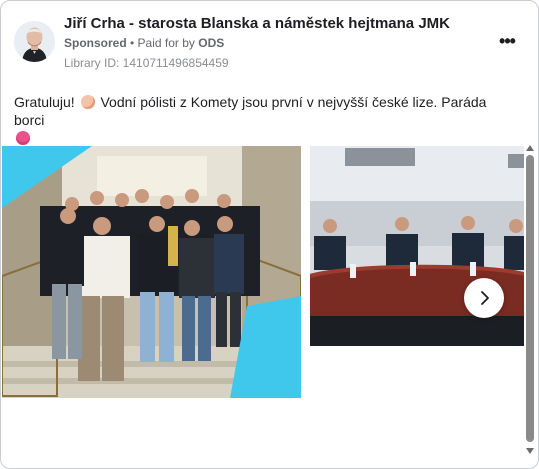 The image size is (539, 469). I want to click on shell-emoji-icon, so click(87, 102).